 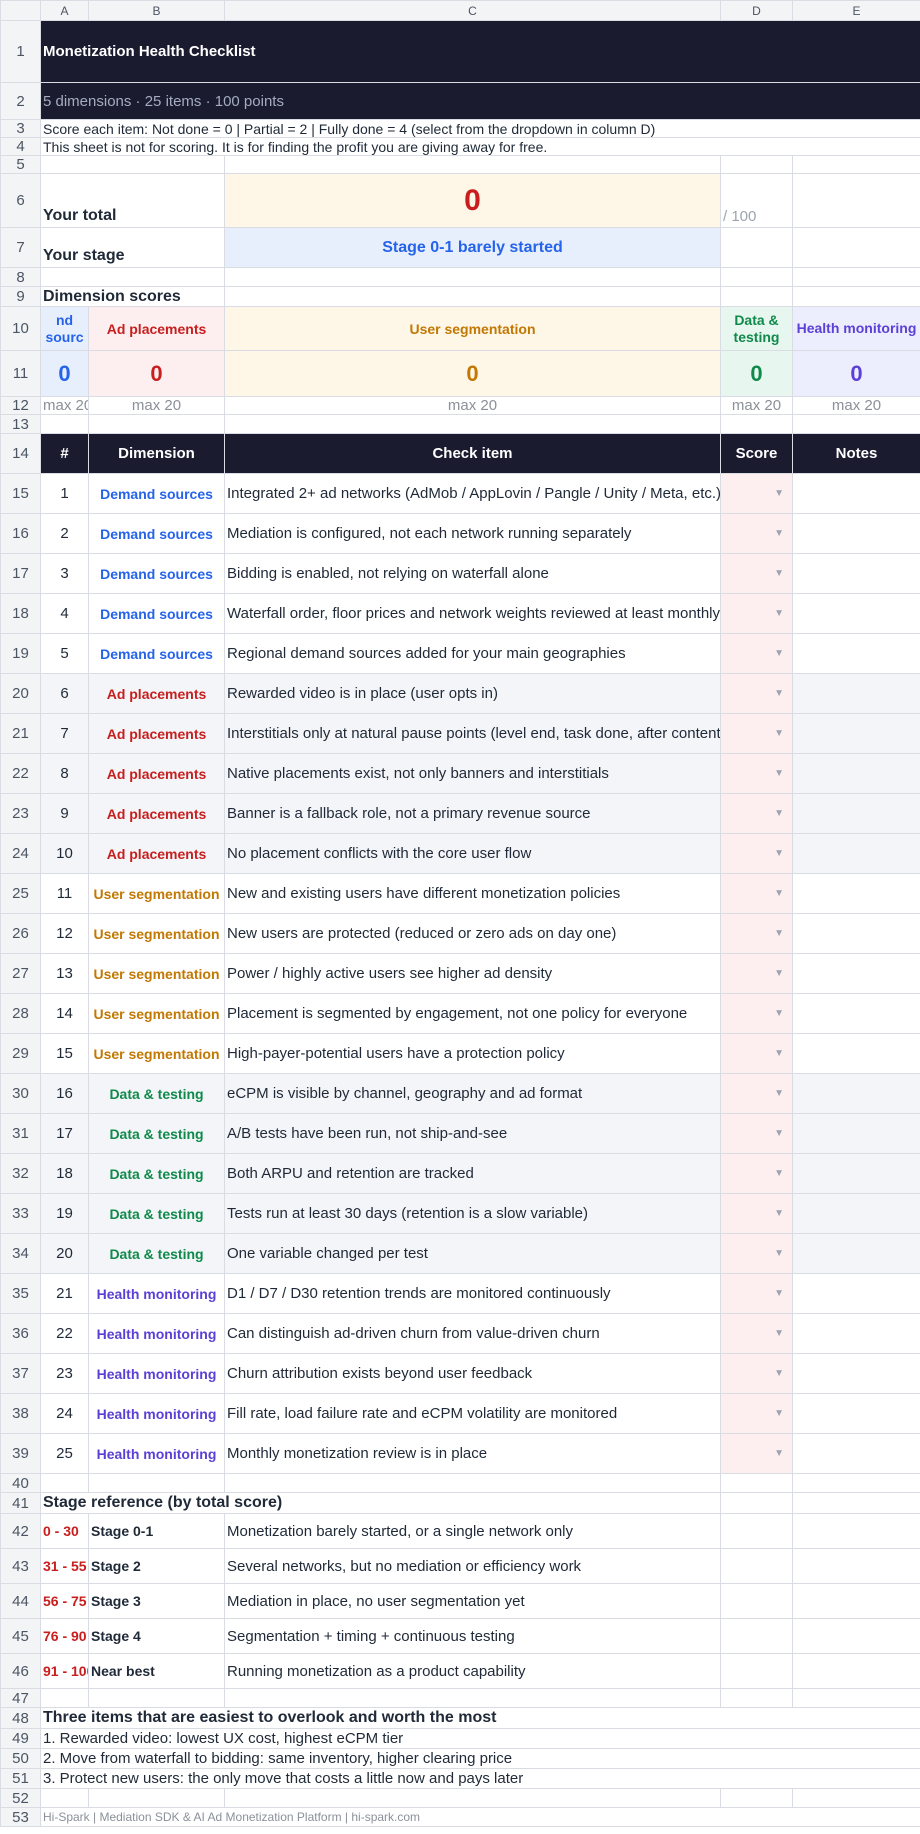 I want to click on row-header: 19, so click(x=20, y=653).